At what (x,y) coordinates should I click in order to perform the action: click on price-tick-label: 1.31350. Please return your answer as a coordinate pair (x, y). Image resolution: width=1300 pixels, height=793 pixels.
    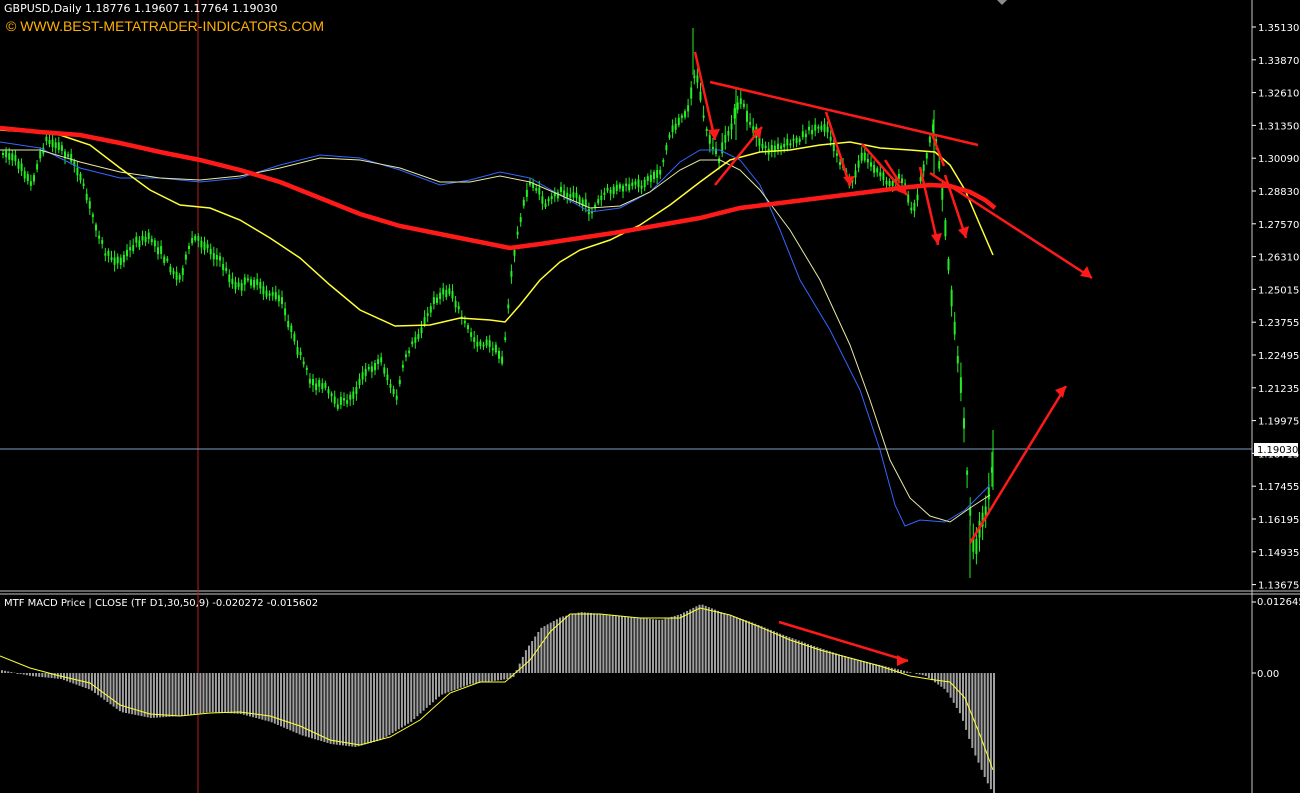
    Looking at the image, I should click on (1278, 126).